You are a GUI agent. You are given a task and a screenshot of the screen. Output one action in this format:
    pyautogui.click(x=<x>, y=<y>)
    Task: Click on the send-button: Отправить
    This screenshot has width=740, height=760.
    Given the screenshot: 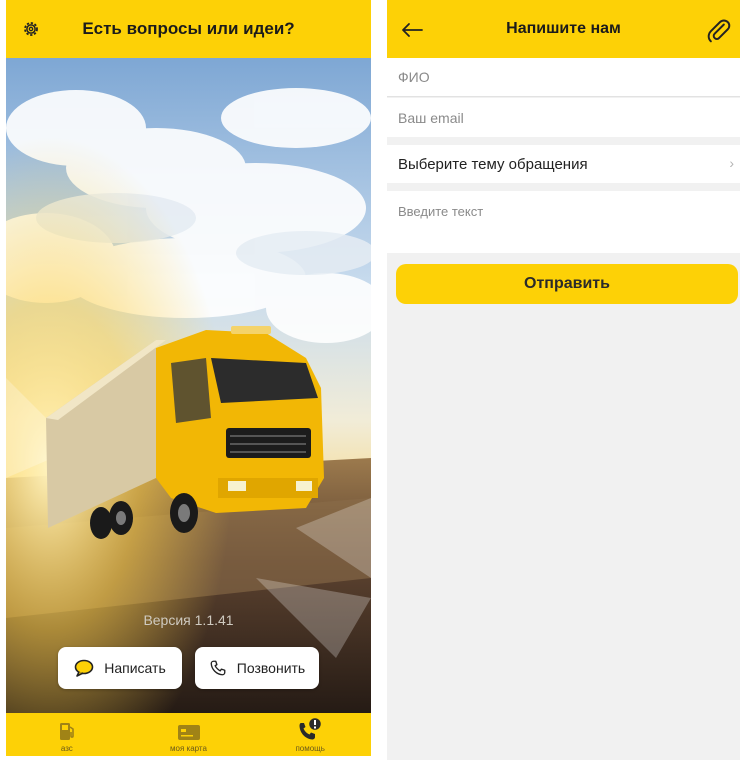 What is the action you would take?
    pyautogui.click(x=567, y=284)
    